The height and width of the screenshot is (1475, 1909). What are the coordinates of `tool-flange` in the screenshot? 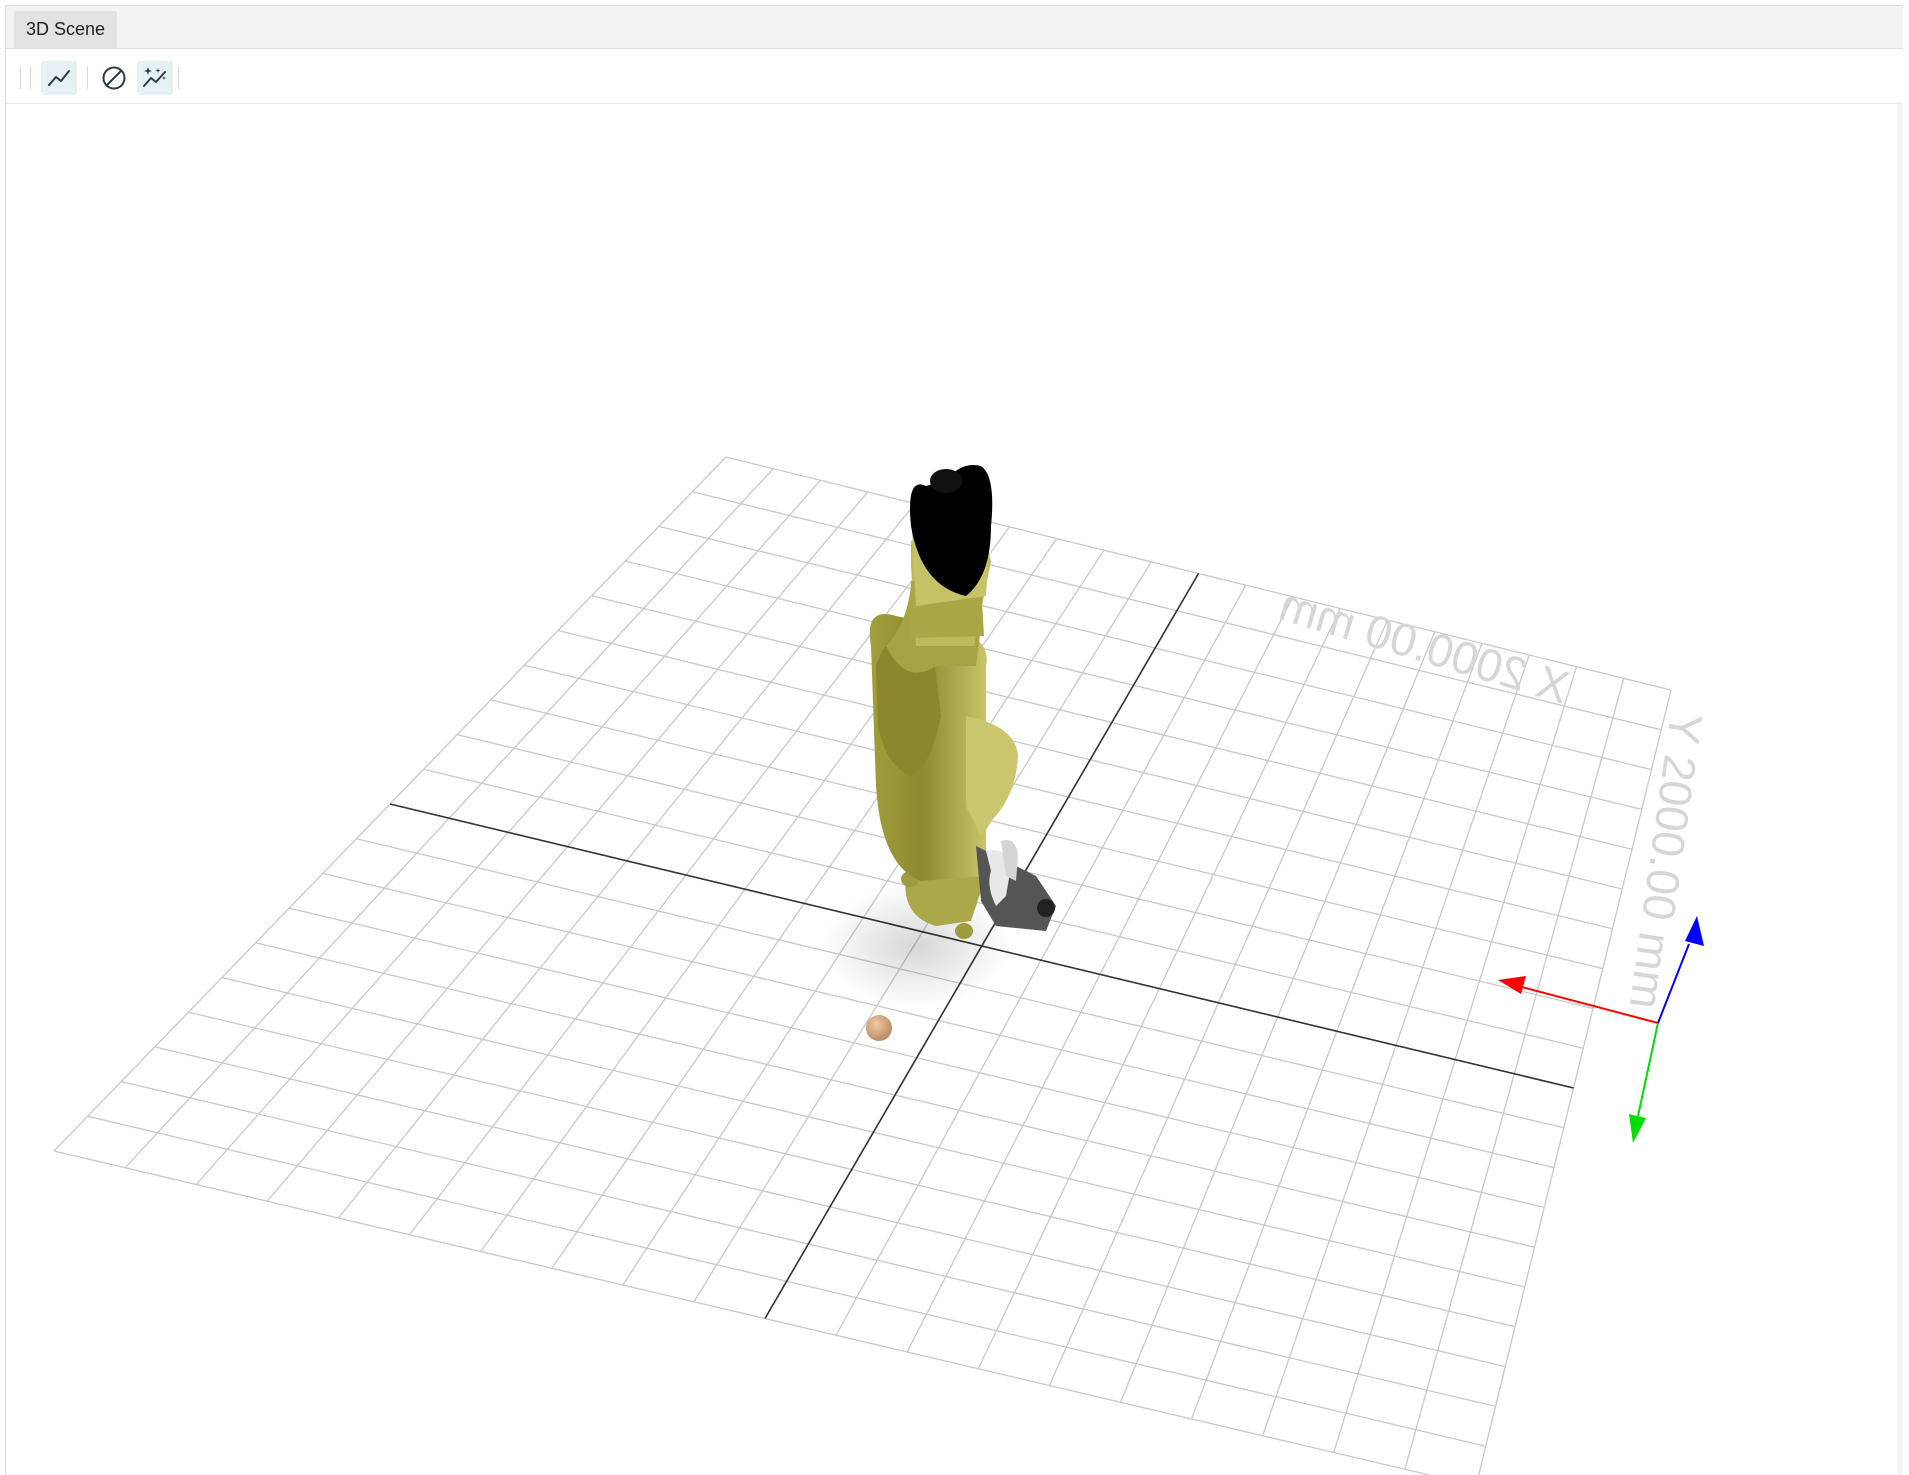 It's located at (946, 481).